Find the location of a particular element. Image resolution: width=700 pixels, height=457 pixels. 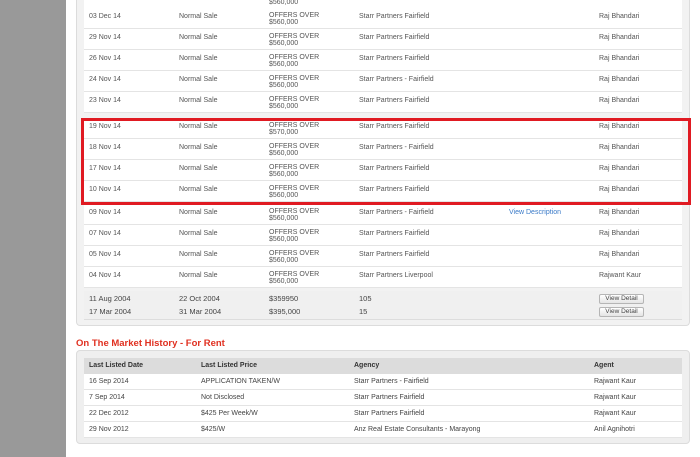

agent: Anil Agnihotri is located at coordinates (614, 429).